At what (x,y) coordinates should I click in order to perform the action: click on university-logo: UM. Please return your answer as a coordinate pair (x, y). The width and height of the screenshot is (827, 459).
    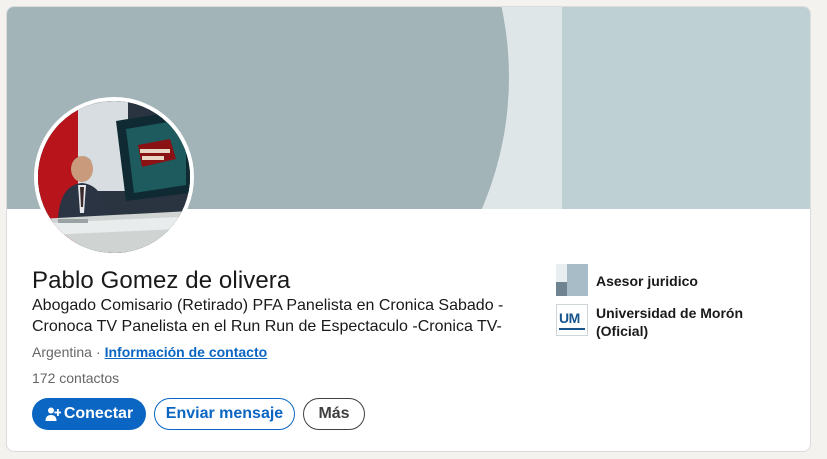
    Looking at the image, I should click on (572, 320).